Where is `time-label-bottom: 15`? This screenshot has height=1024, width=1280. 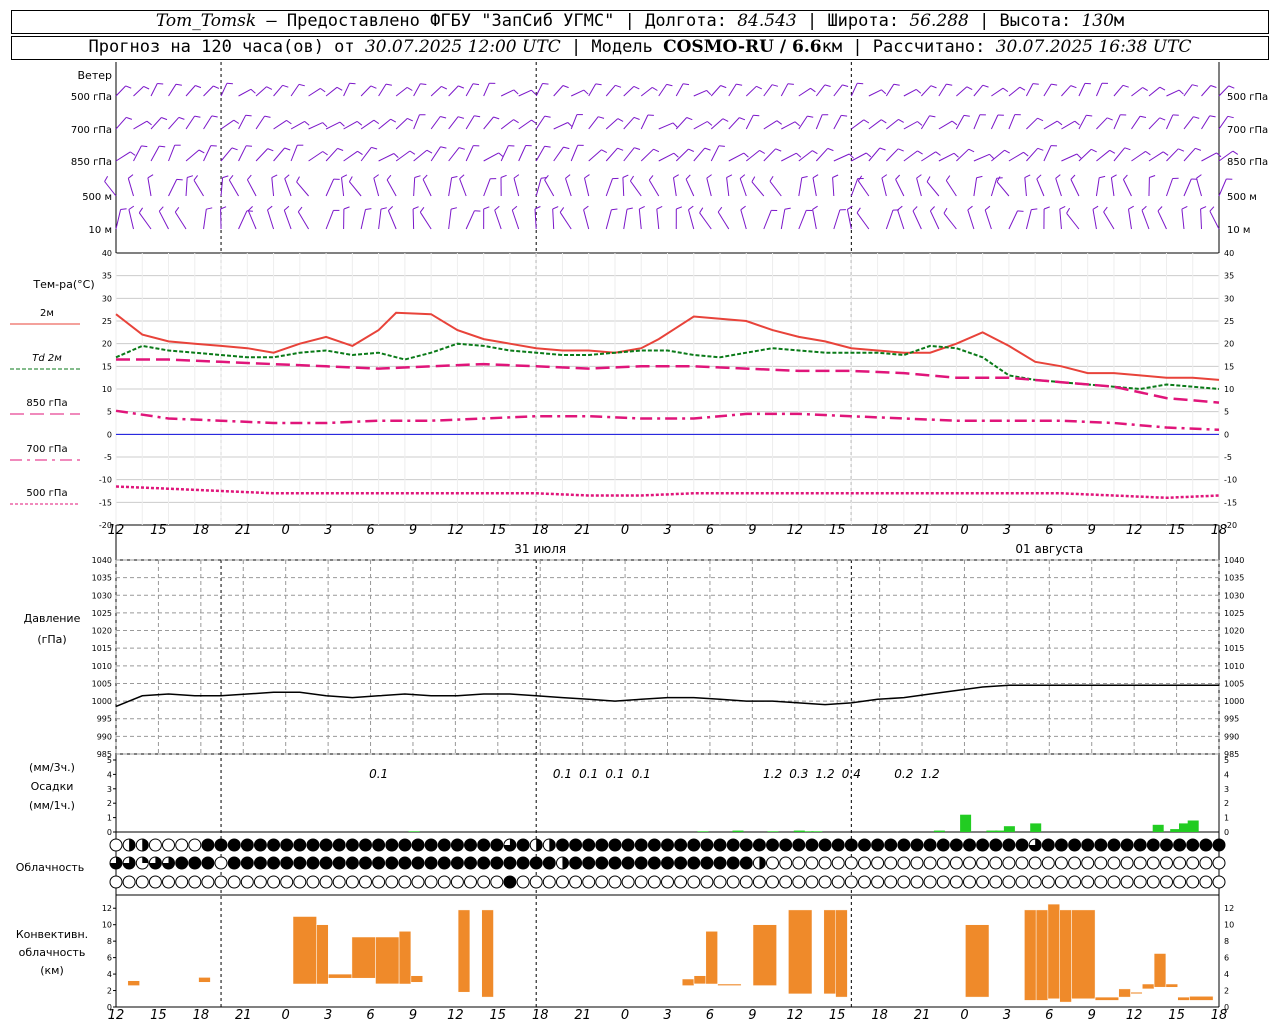 time-label-bottom: 15 is located at coordinates (837, 1015).